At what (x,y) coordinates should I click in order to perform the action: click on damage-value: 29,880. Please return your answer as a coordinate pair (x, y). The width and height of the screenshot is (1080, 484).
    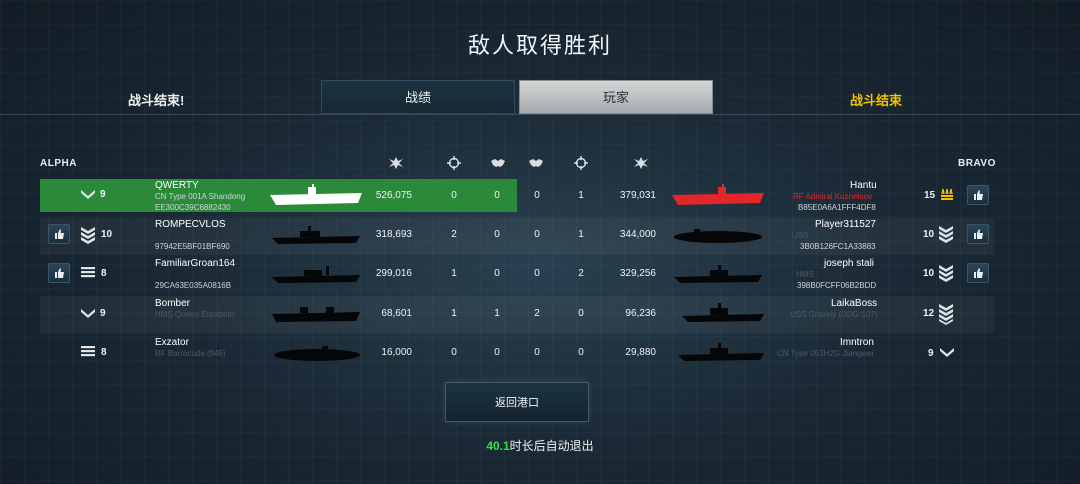
    Looking at the image, I should click on (640, 352).